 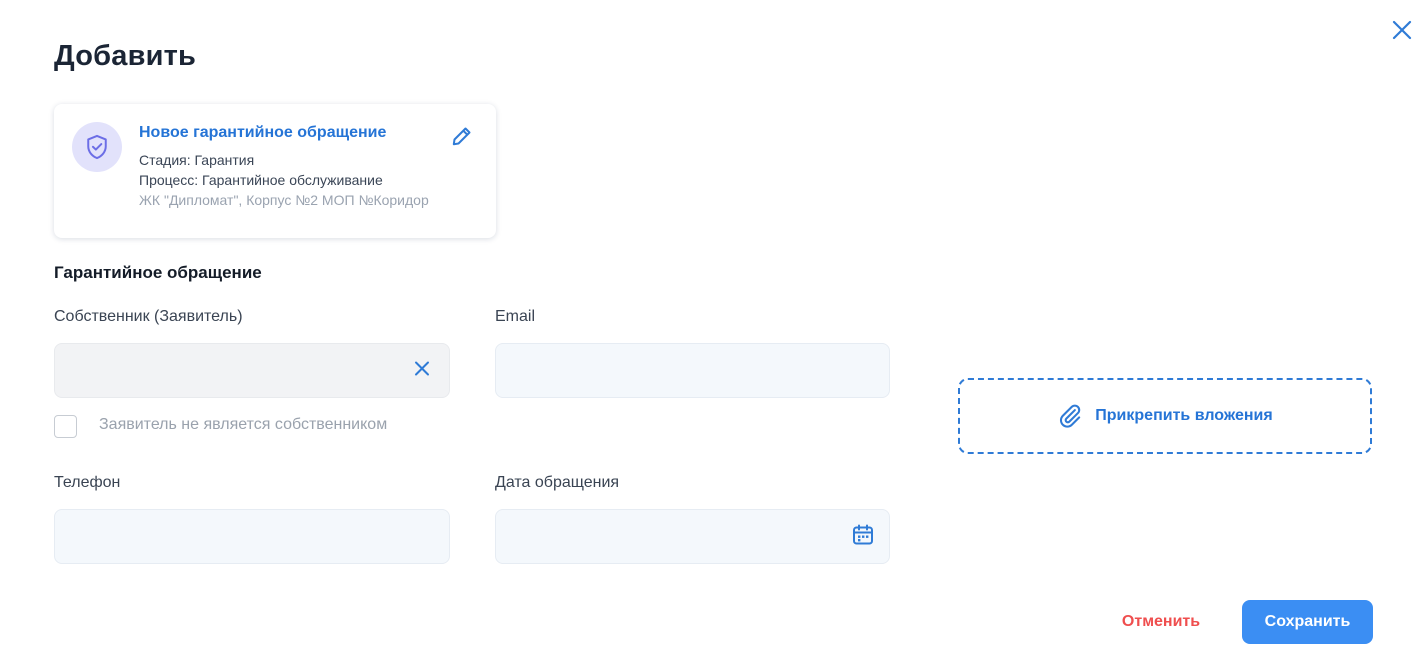 I want to click on date-label: Дата обращения, so click(x=557, y=482).